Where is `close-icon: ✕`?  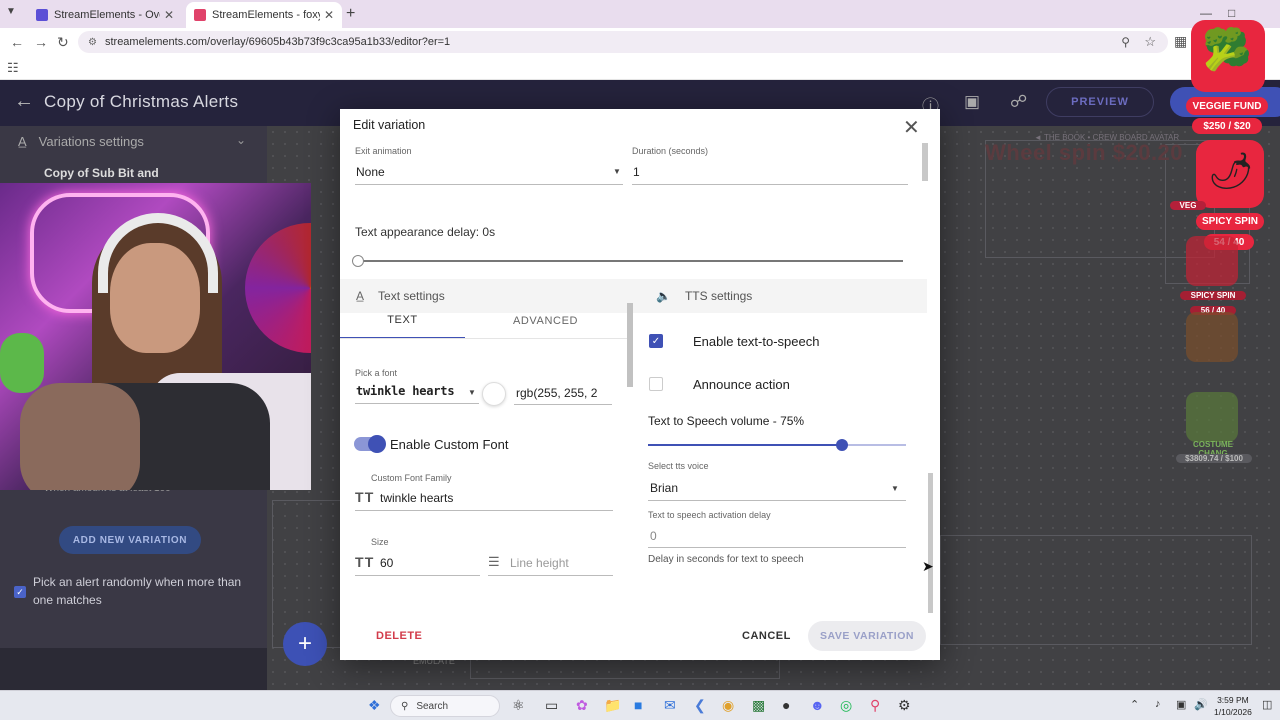 close-icon: ✕ is located at coordinates (911, 127).